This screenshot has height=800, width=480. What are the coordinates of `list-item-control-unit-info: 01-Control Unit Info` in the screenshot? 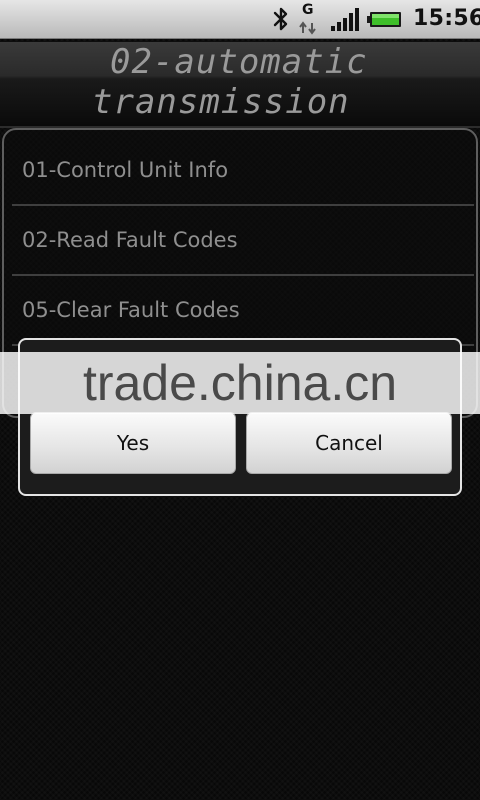 It's located at (243, 172).